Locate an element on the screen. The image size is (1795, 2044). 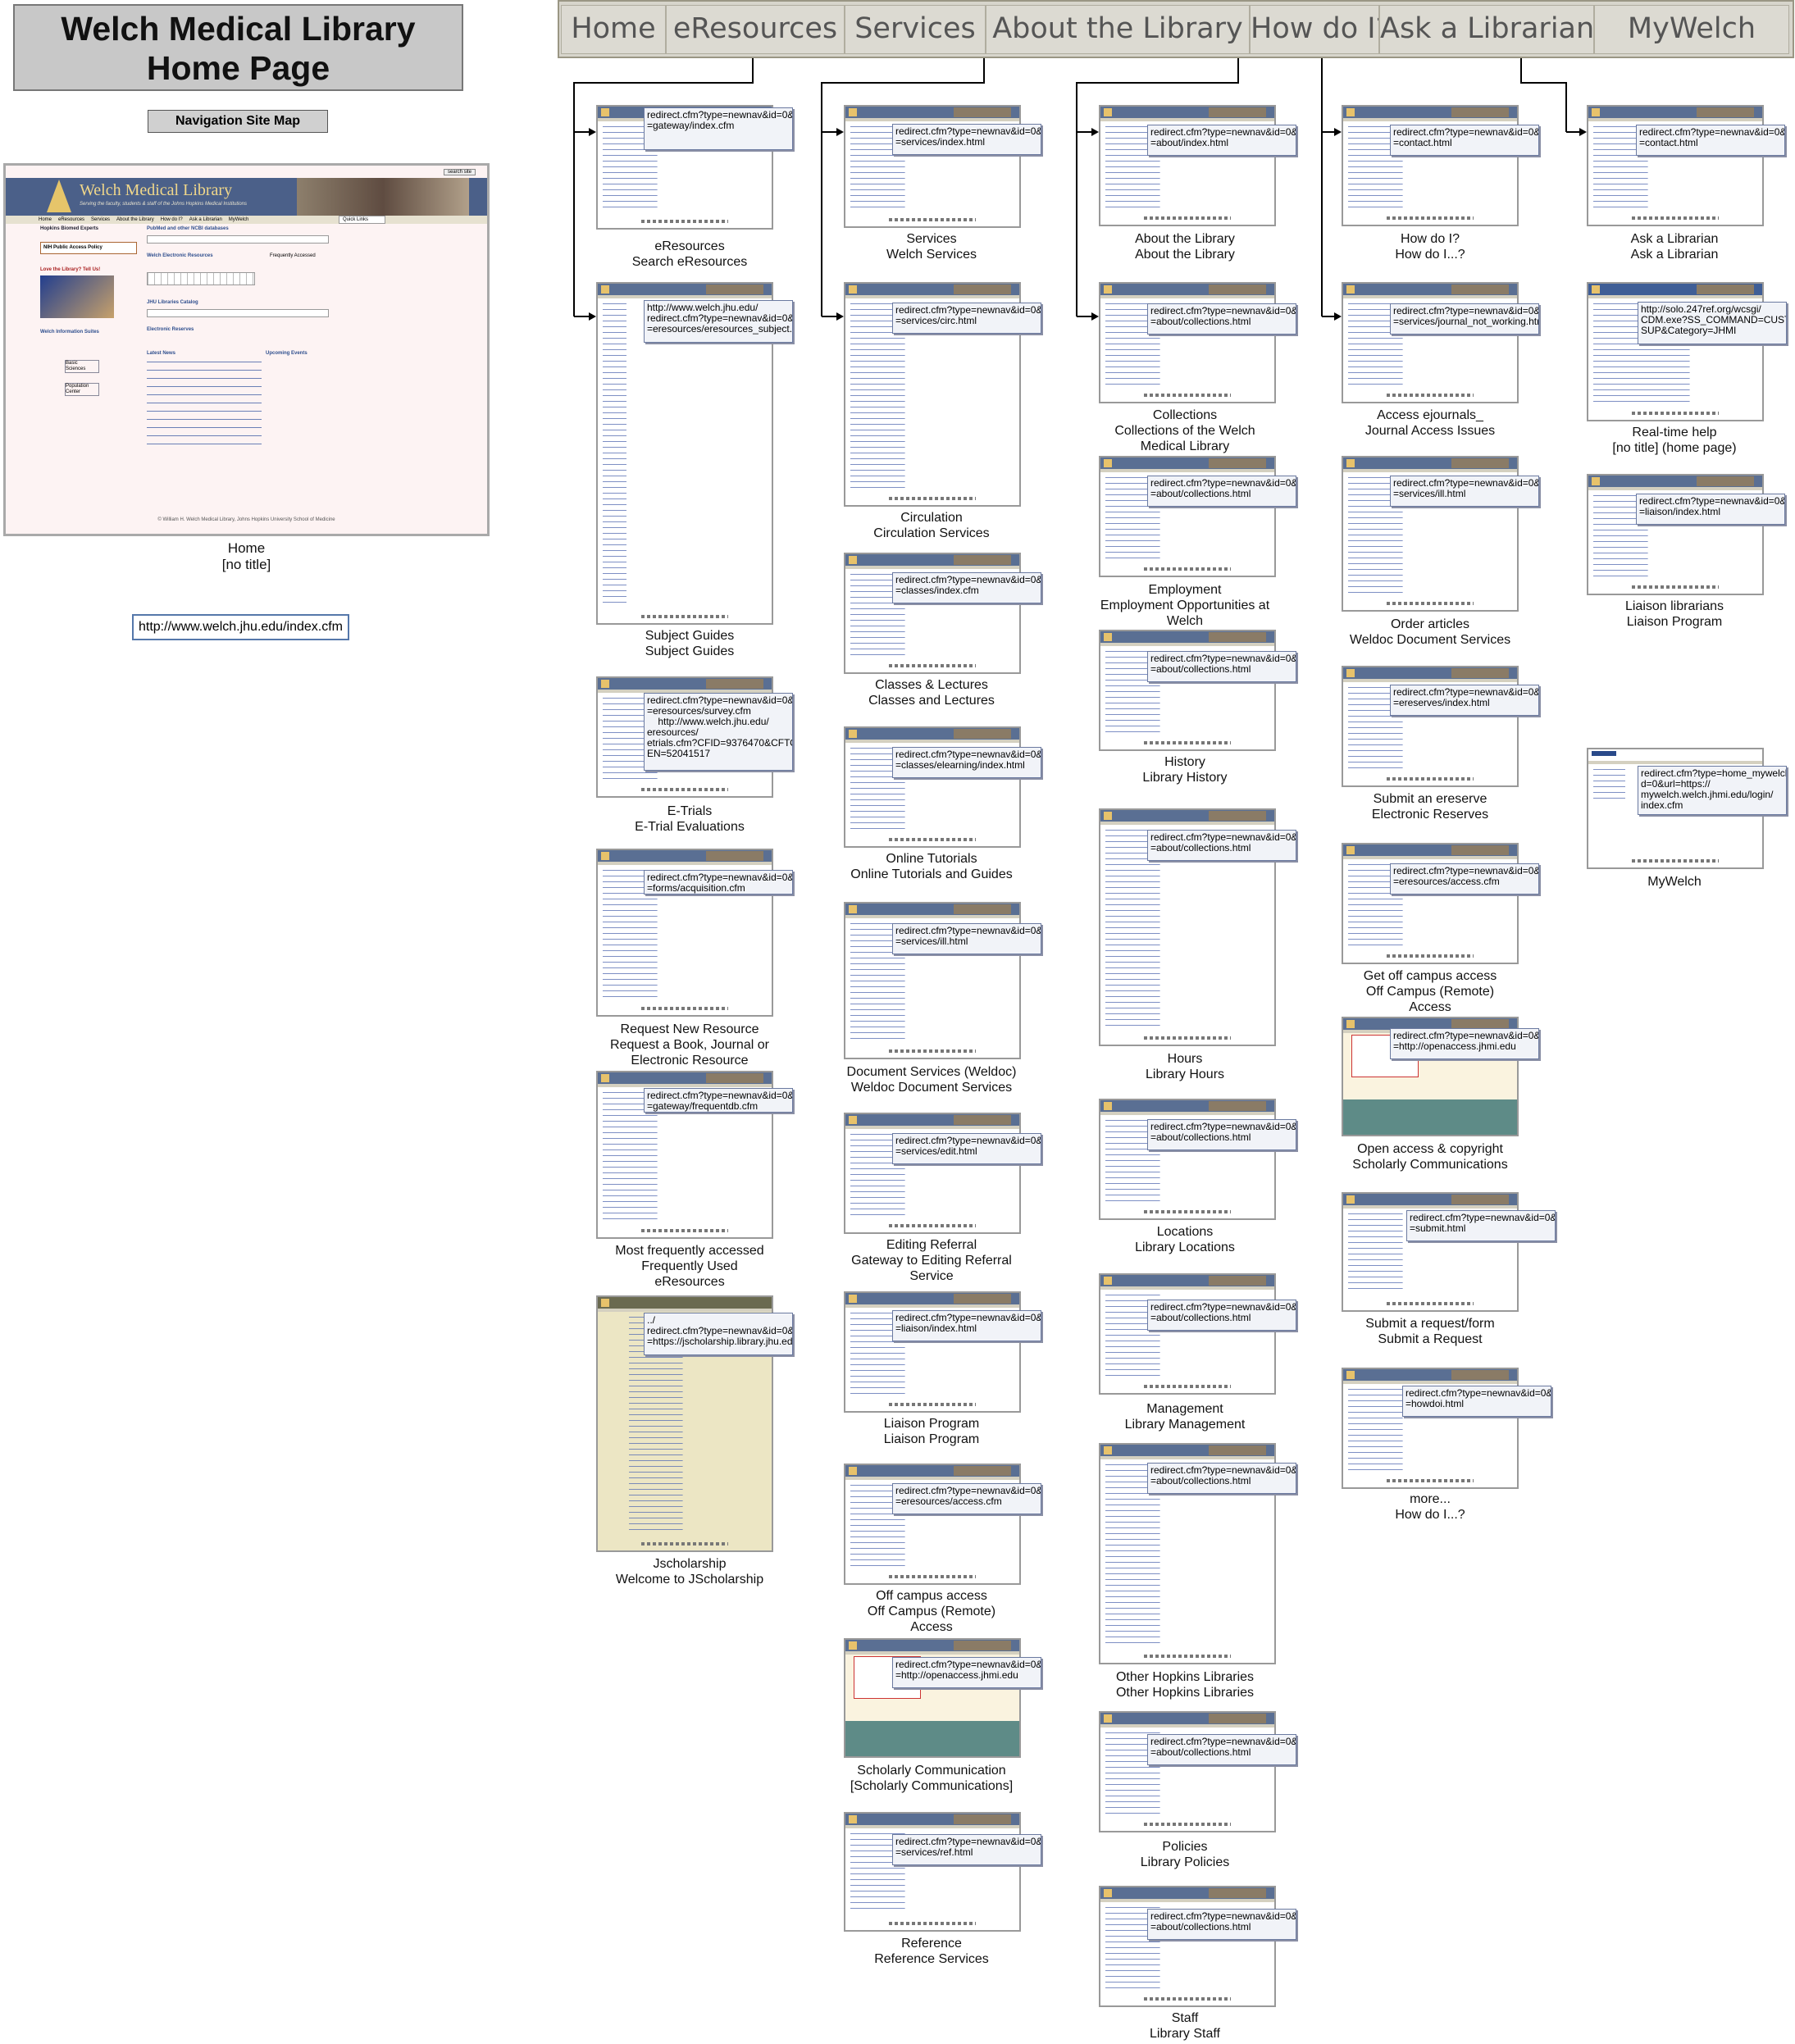
caption-how-index: How do I? How do I...? is located at coordinates (1430, 247).